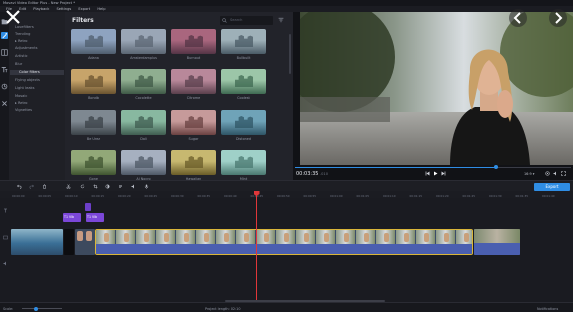  What do you see at coordinates (107, 186) in the screenshot?
I see `color-adjust-icon` at bounding box center [107, 186].